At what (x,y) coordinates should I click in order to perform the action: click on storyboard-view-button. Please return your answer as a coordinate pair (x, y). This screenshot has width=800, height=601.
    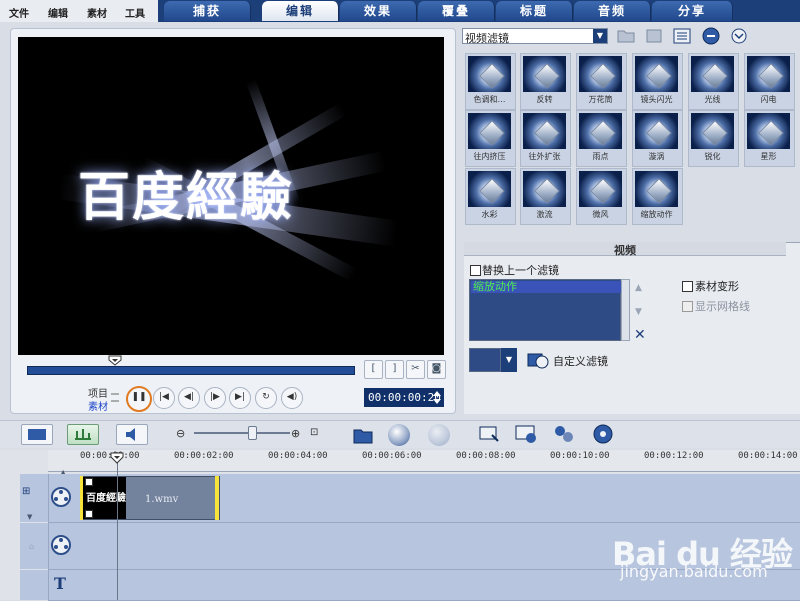
    Looking at the image, I should click on (37, 434).